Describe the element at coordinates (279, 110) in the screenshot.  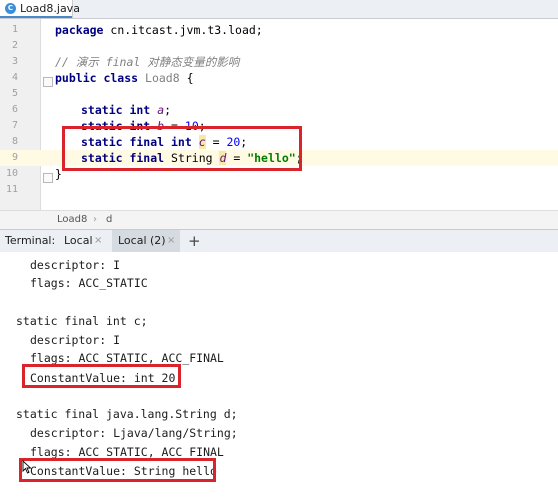
I see `code-line: 6 static int a;` at that location.